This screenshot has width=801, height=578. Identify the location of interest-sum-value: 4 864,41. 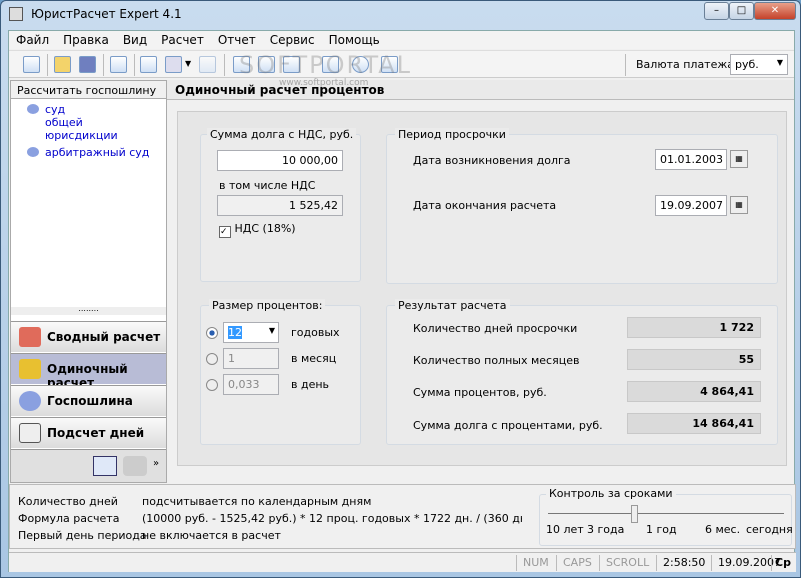
(694, 391).